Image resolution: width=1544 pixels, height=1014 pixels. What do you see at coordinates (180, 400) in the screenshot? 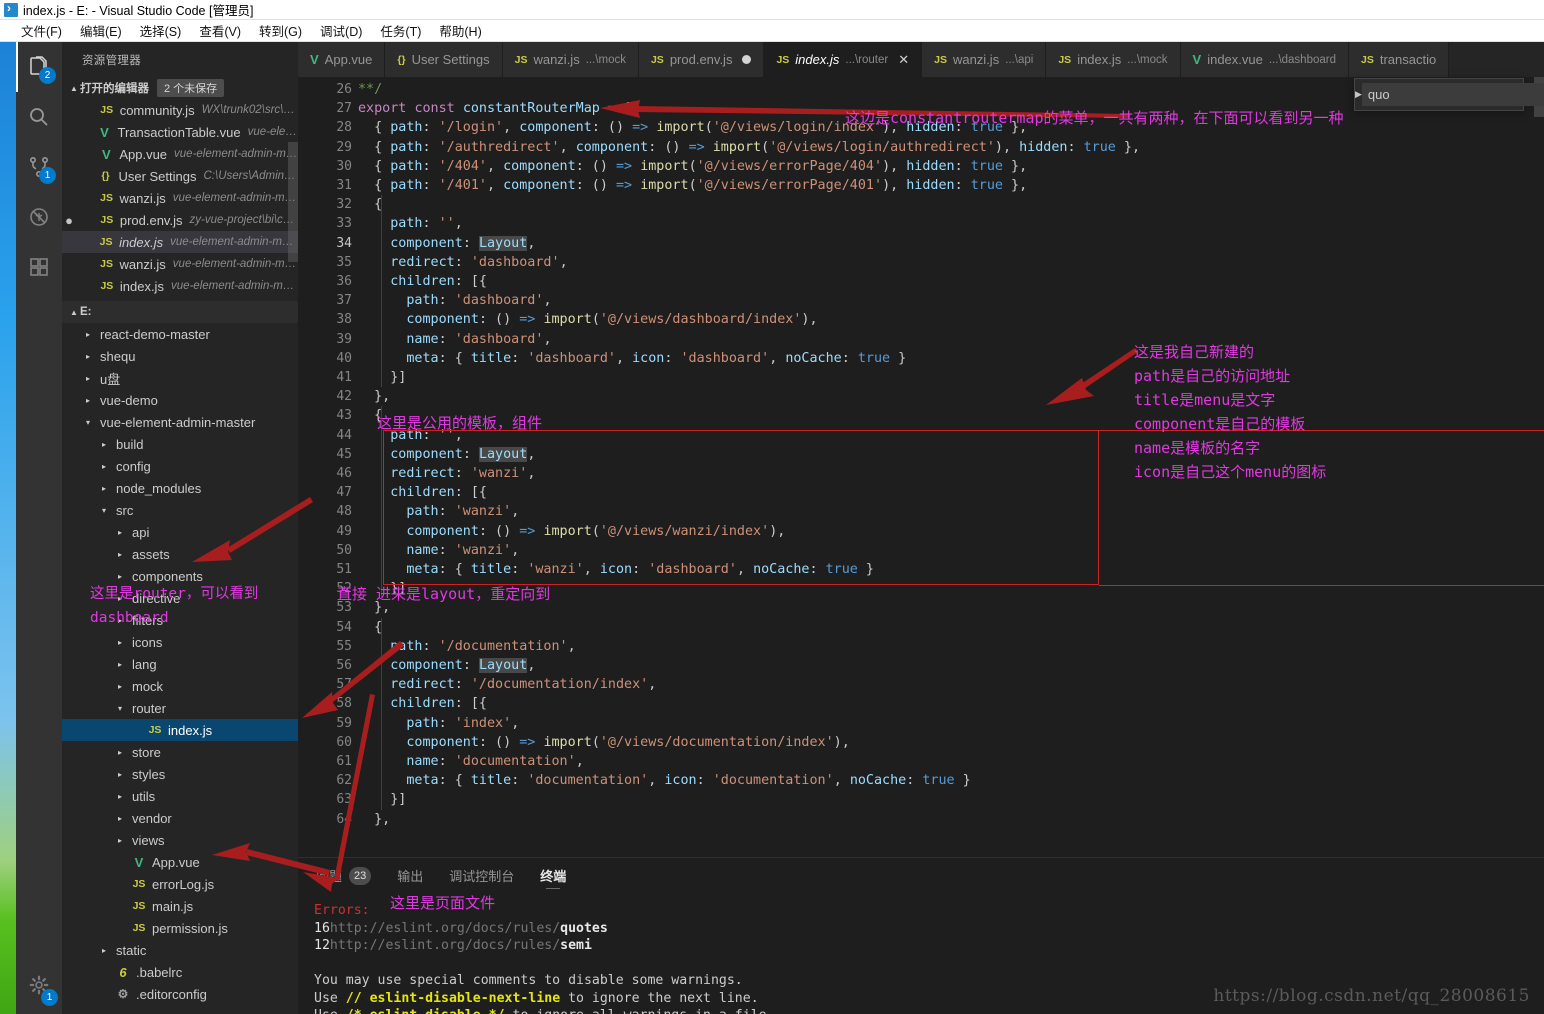
I see `tree-folder: ▸ vue-demo` at bounding box center [180, 400].